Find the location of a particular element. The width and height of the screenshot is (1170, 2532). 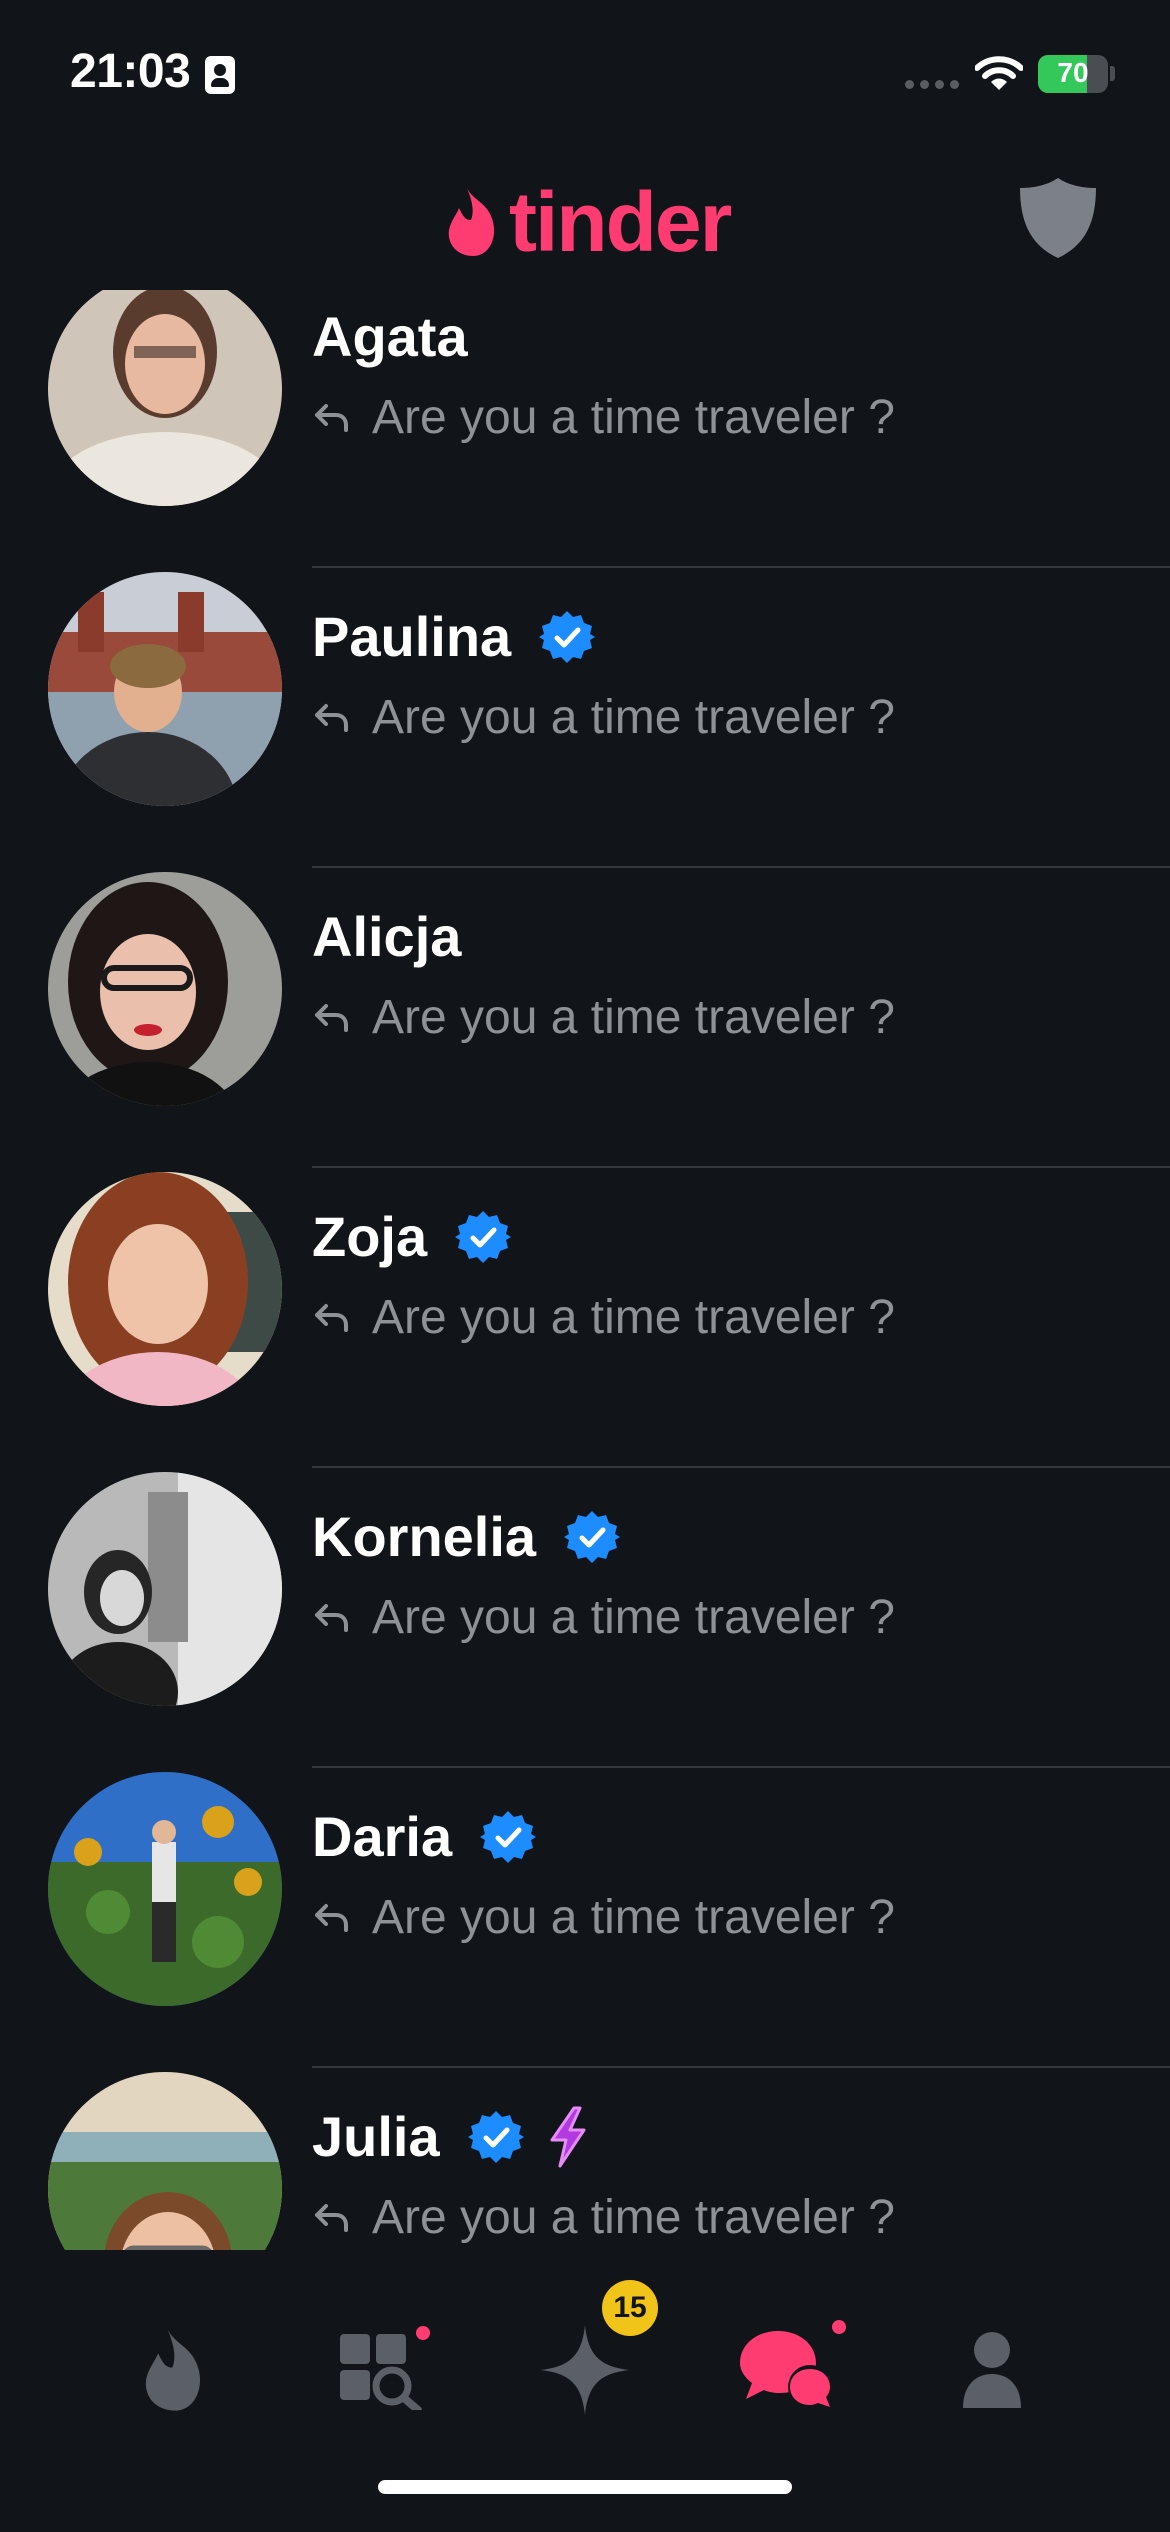

battery-cap is located at coordinates (1112, 73).